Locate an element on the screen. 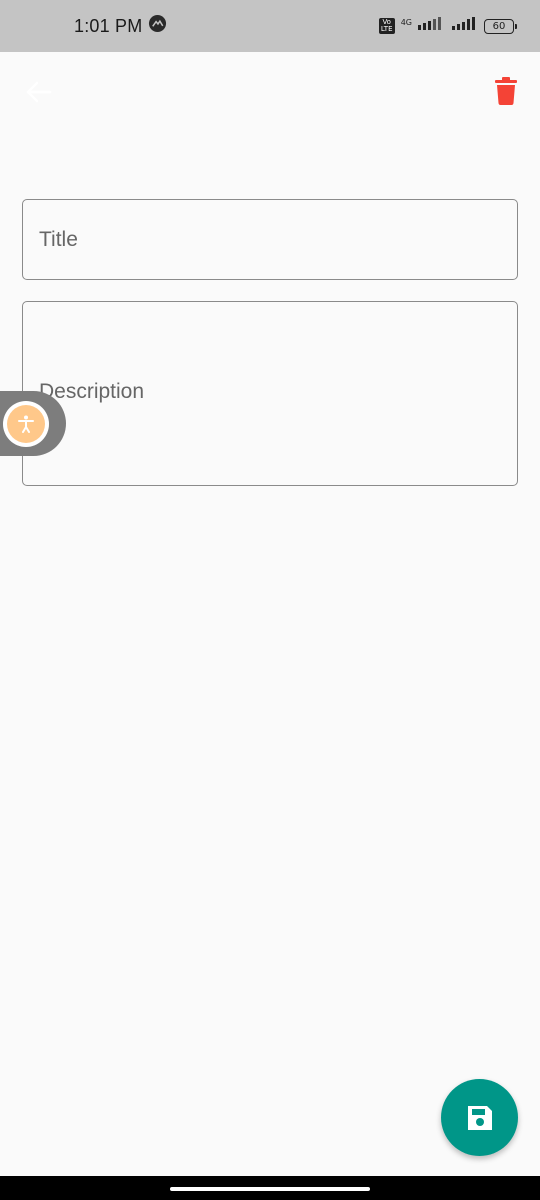 This screenshot has width=540, height=1200. accessibility-button-ring is located at coordinates (26, 423).